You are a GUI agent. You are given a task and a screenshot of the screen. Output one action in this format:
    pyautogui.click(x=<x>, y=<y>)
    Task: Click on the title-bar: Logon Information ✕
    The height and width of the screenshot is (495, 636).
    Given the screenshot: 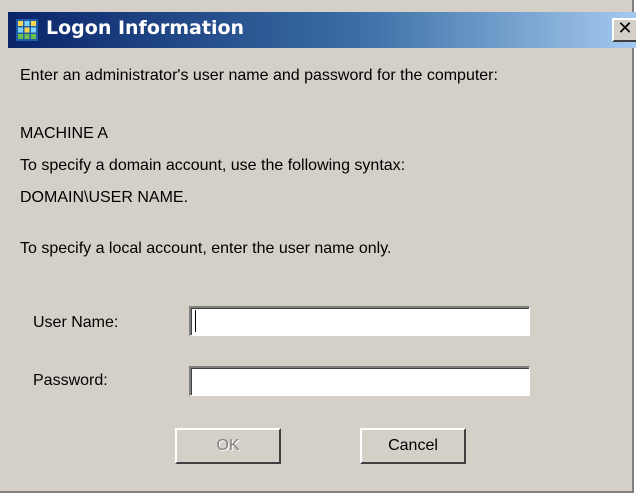 What is the action you would take?
    pyautogui.click(x=322, y=30)
    